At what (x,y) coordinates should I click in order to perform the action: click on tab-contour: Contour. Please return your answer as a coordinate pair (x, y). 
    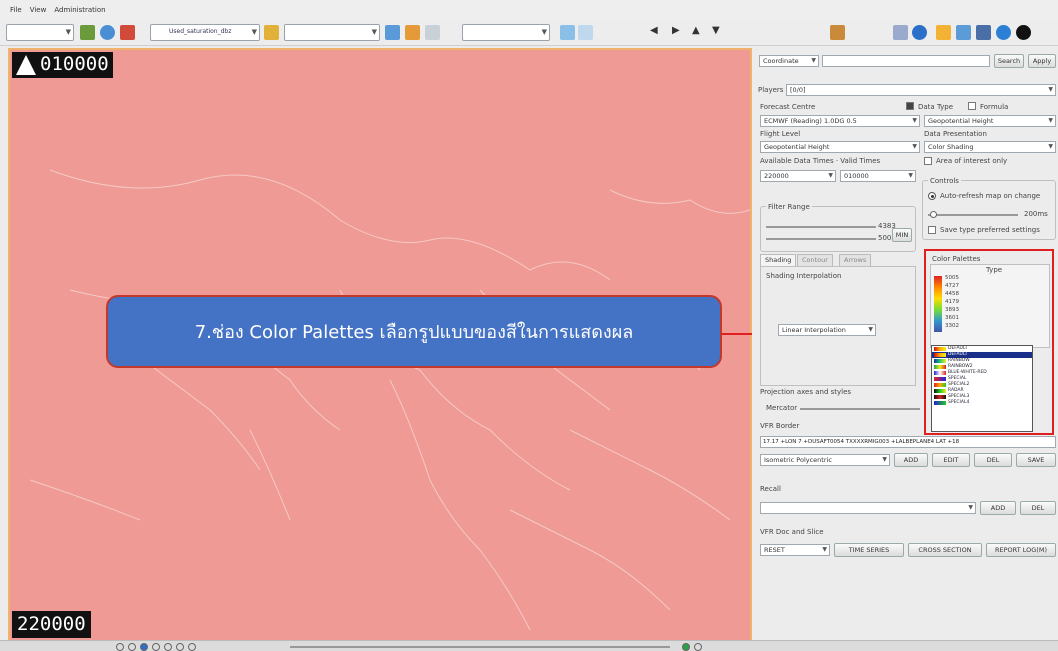
    Looking at the image, I should click on (815, 260).